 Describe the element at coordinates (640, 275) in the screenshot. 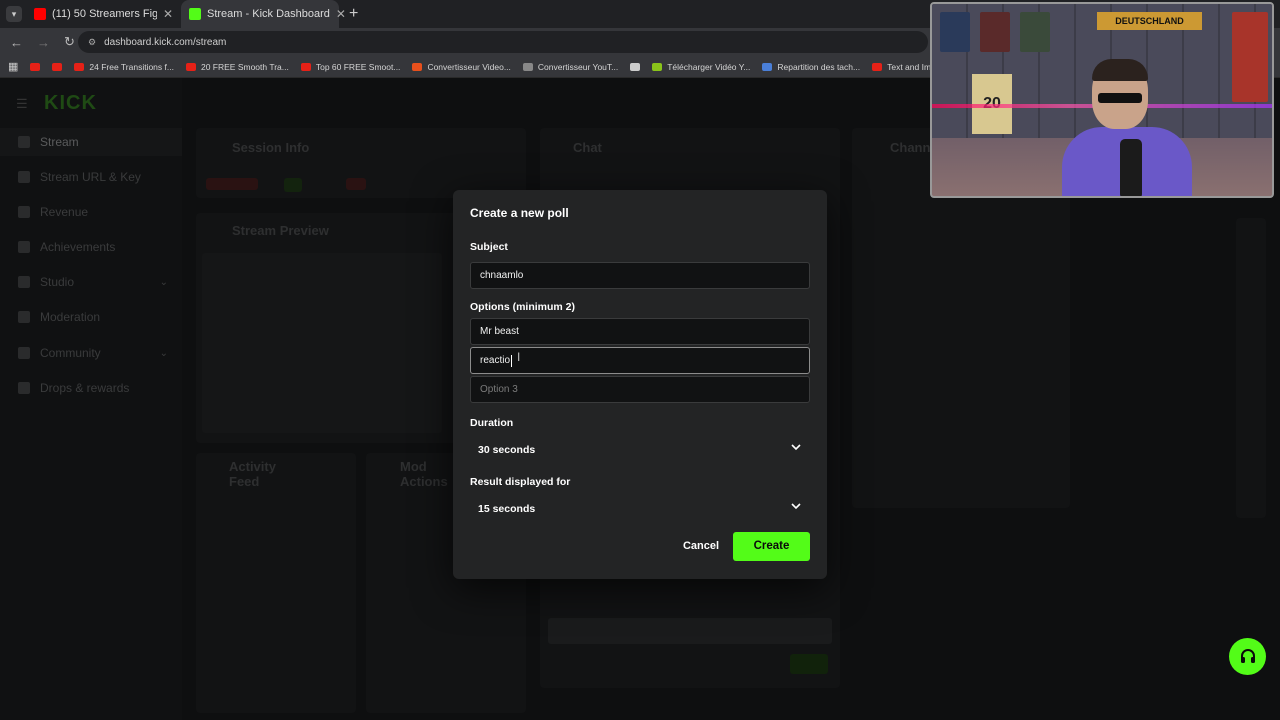

I see `subject-input: chnaamlo` at that location.